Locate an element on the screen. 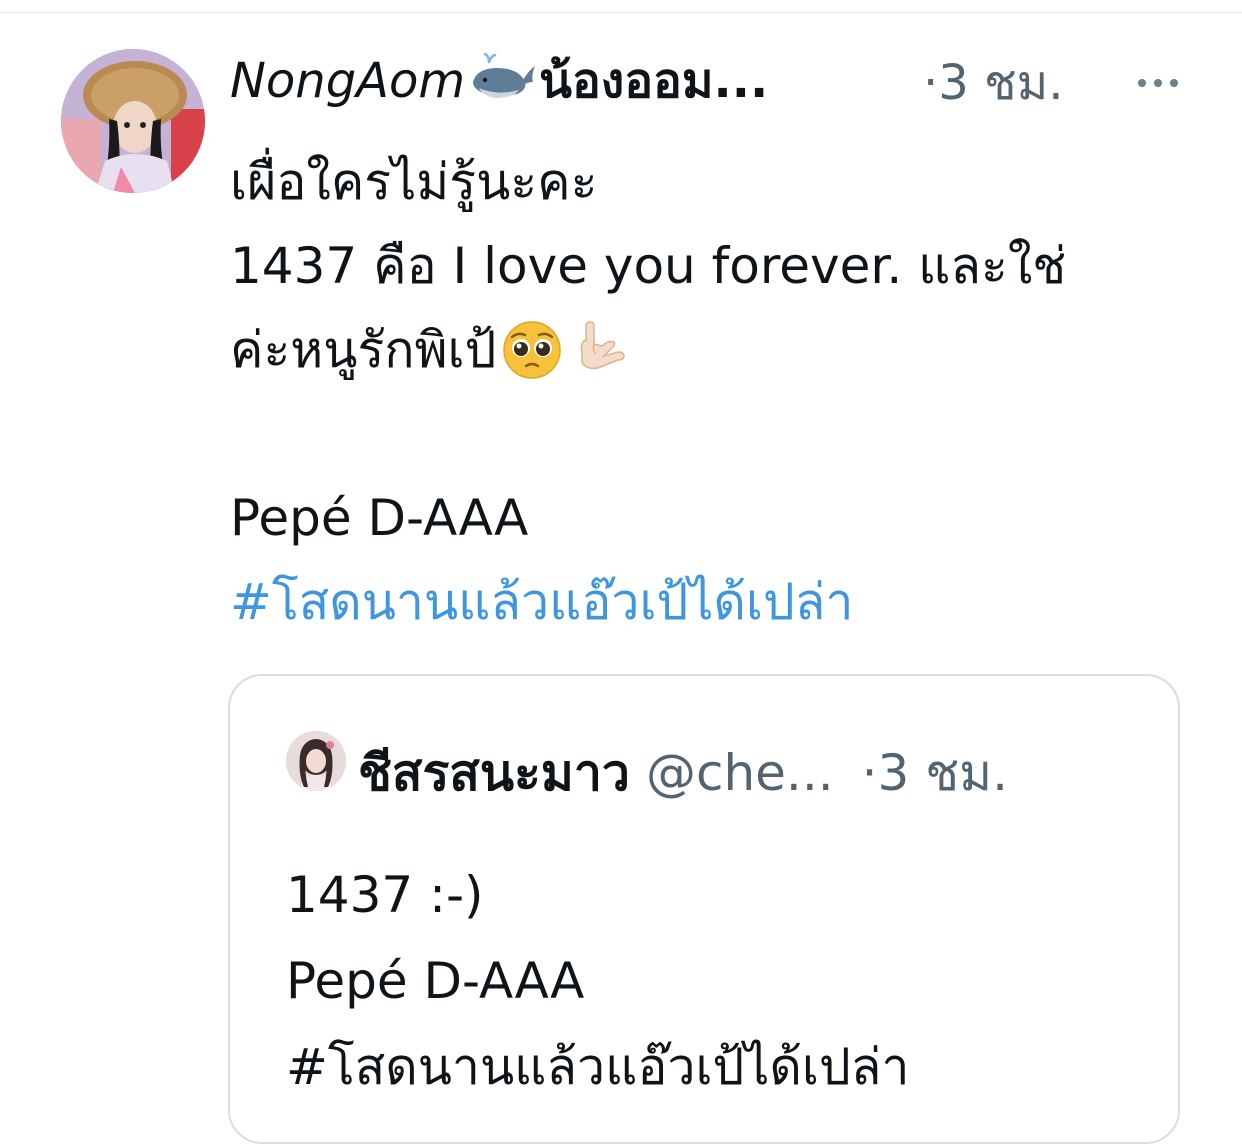 The width and height of the screenshot is (1242, 1144). sign-of-horns-emoji is located at coordinates (600, 350).